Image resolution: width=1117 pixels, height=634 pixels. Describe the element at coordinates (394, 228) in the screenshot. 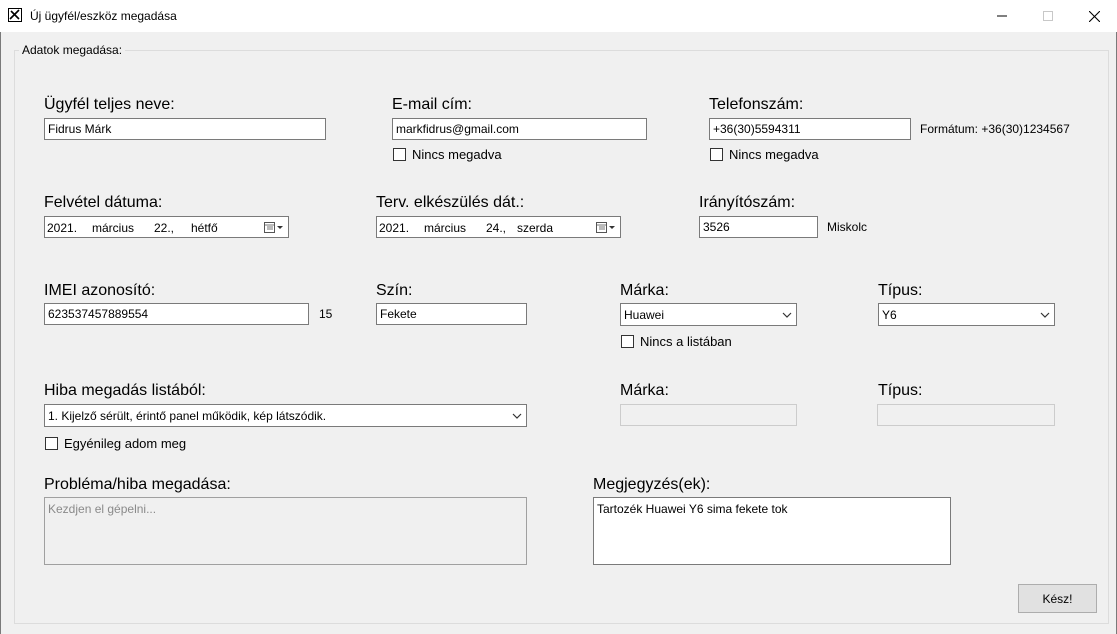

I see `planned-date-year: 2021.` at that location.